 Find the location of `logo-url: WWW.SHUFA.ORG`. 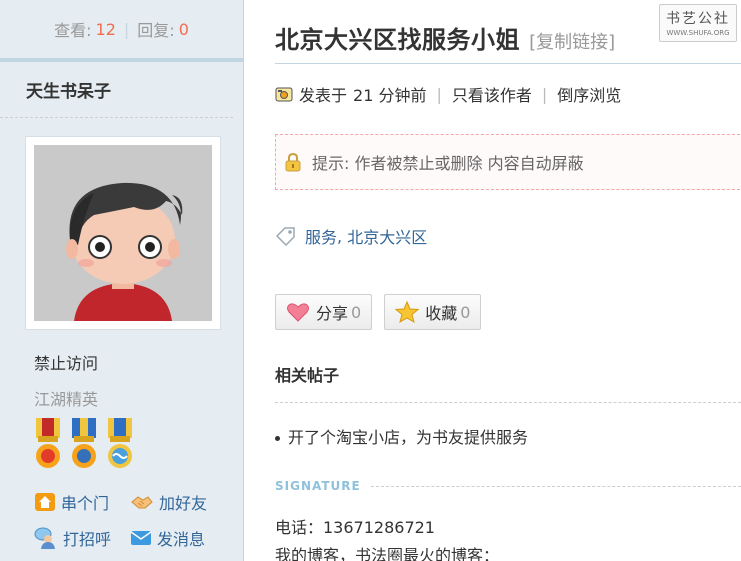

logo-url: WWW.SHUFA.ORG is located at coordinates (698, 33).